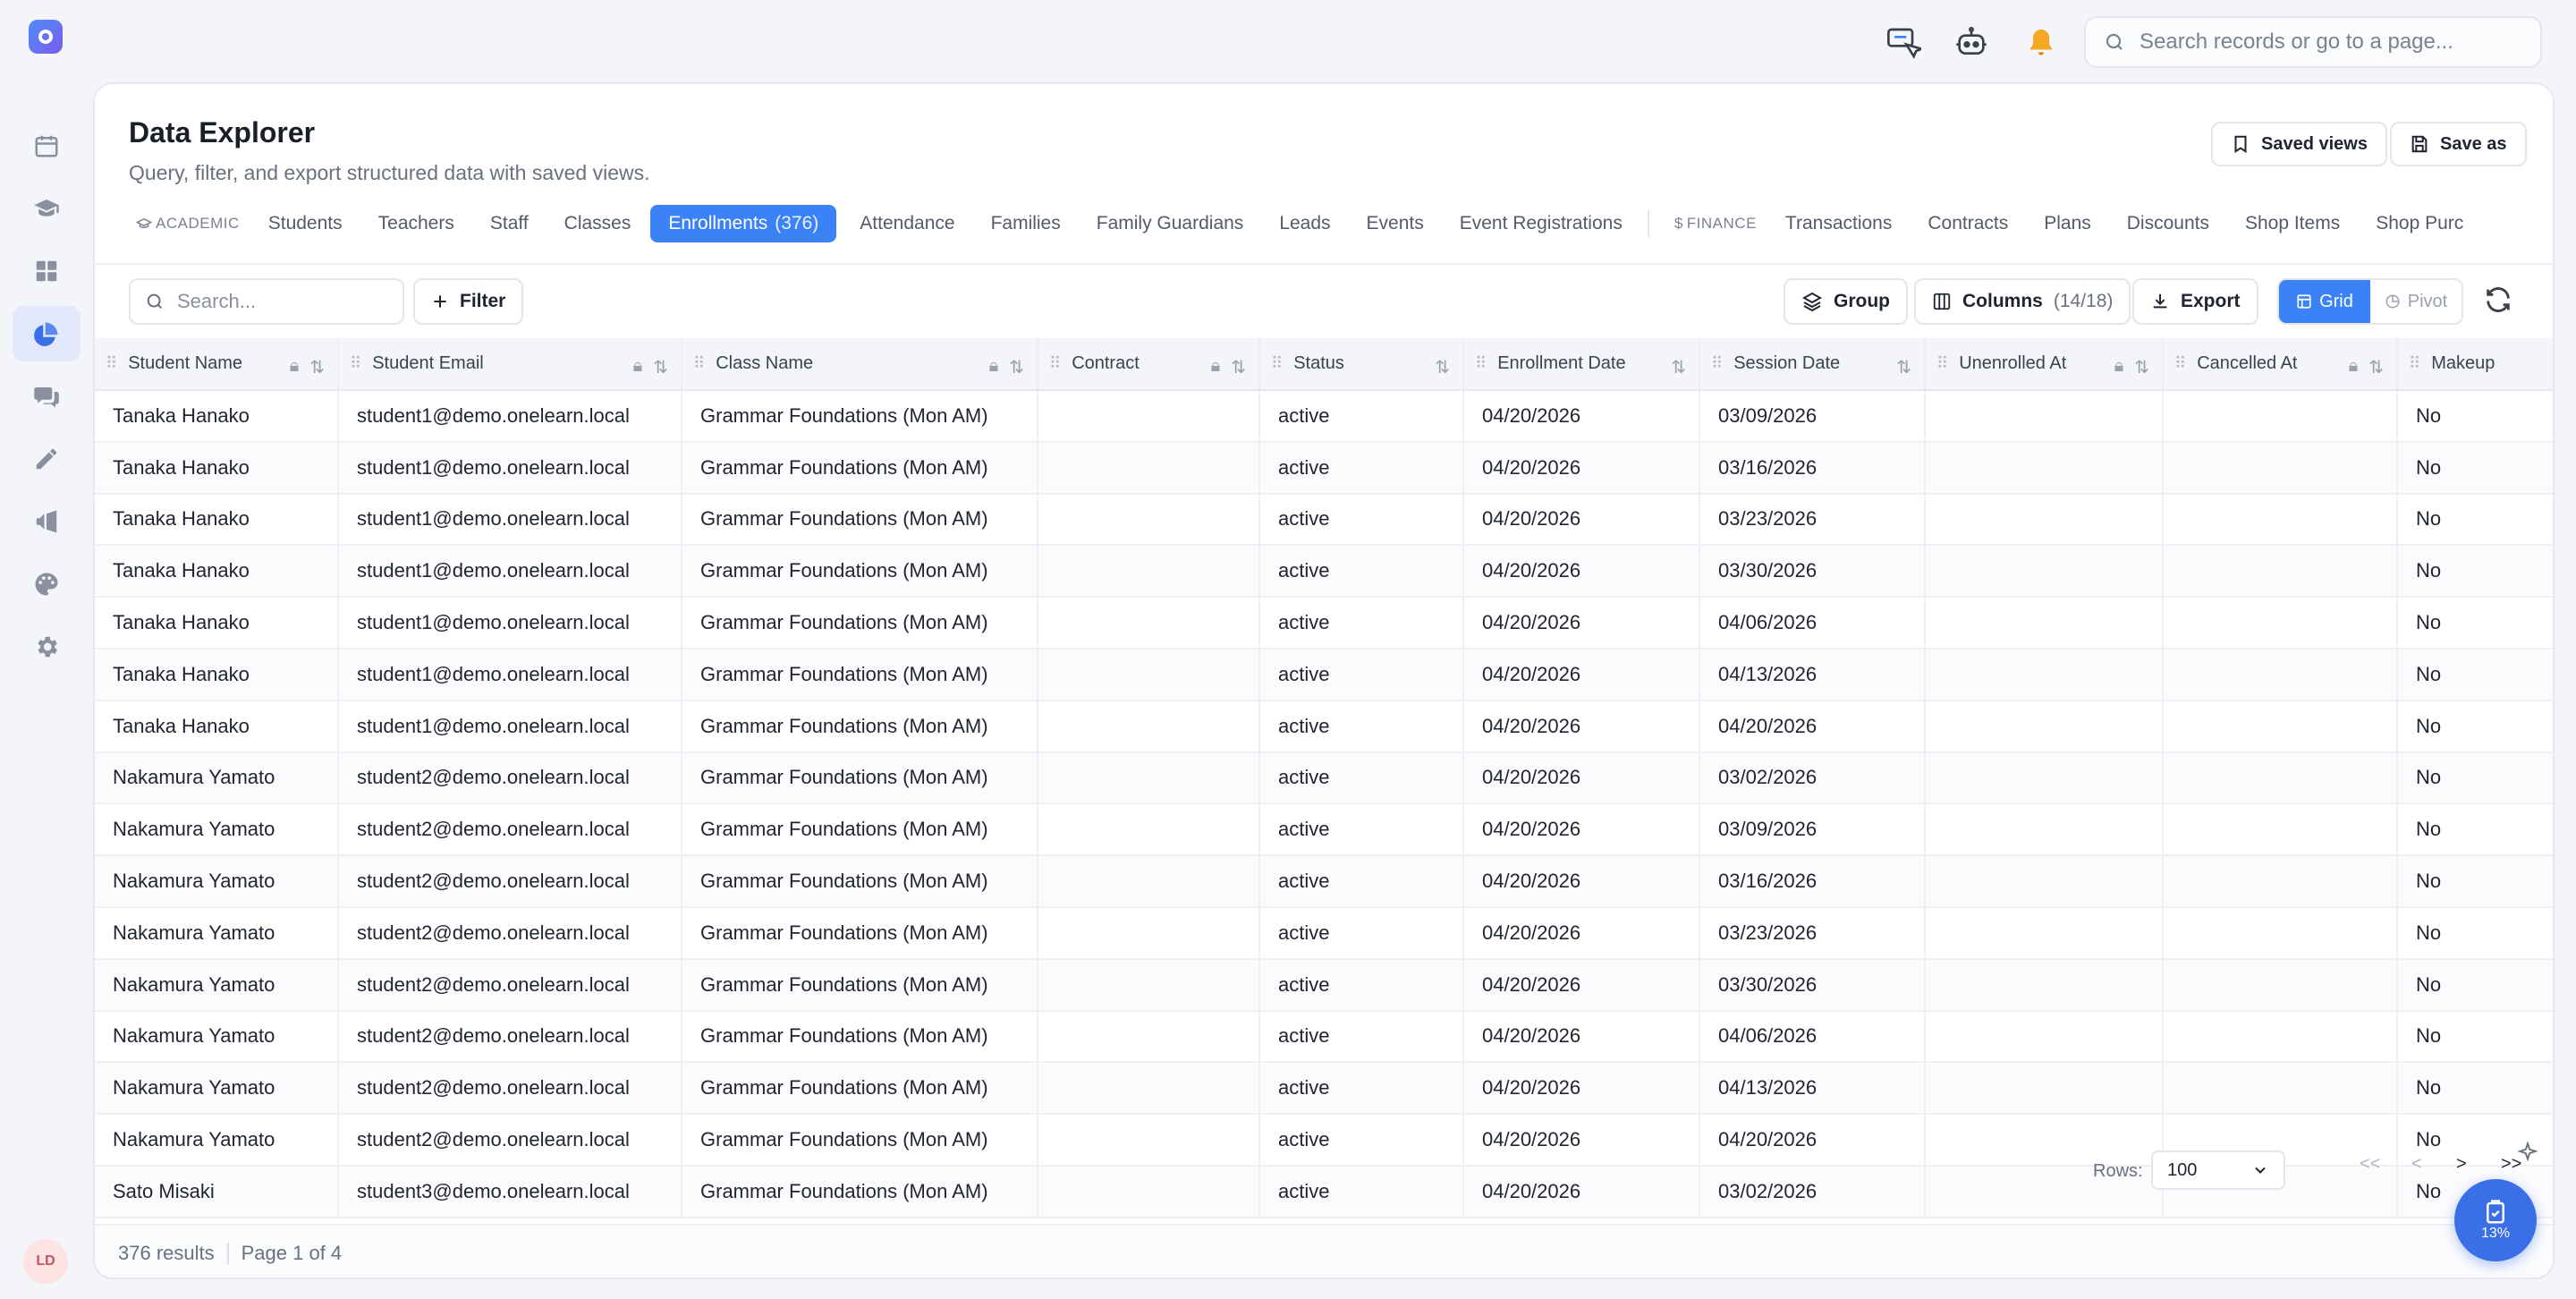 The width and height of the screenshot is (2576, 1299). What do you see at coordinates (2498, 301) in the screenshot?
I see `refresh-icon` at bounding box center [2498, 301].